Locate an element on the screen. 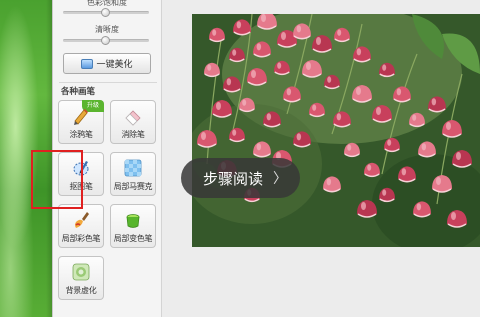 This screenshot has width=480, height=317. tool-mosaic-pen: 局部马赛克 is located at coordinates (133, 174).